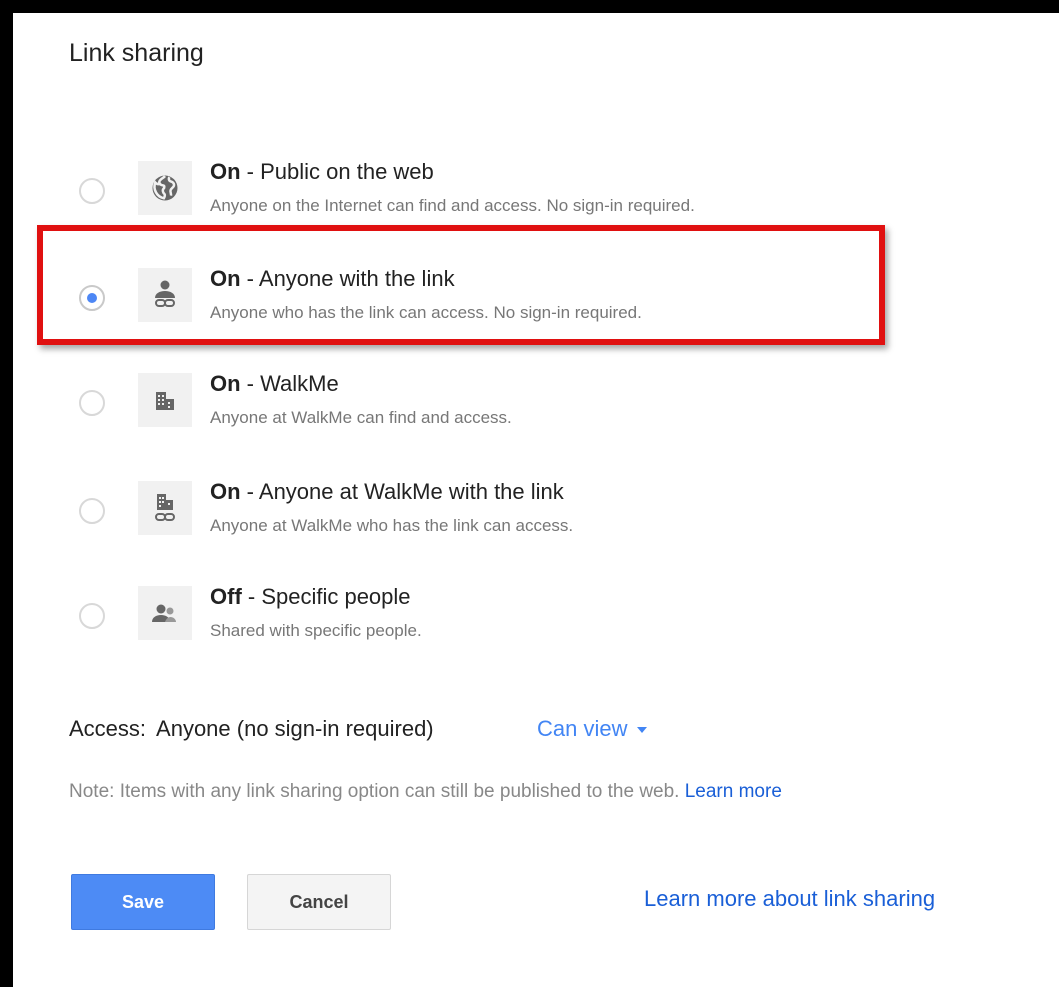 Image resolution: width=1059 pixels, height=987 pixels. Describe the element at coordinates (316, 630) in the screenshot. I see `option-description: Shared with specific people.` at that location.